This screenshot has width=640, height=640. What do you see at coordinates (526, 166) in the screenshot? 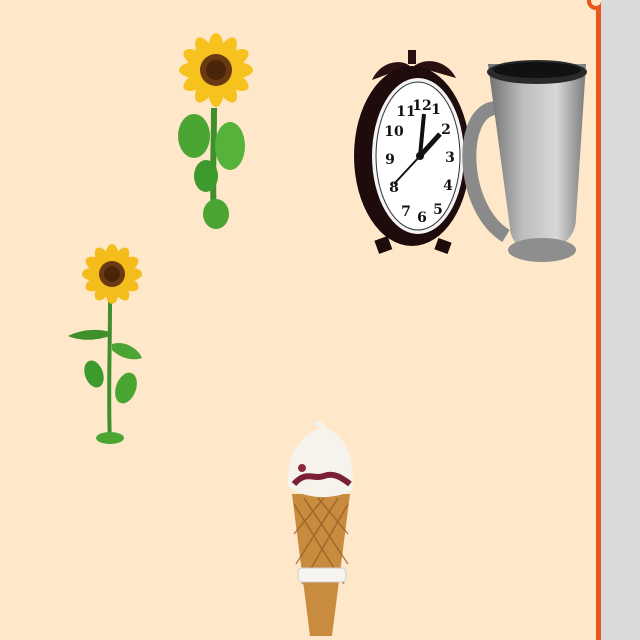
I see `mug-icon` at bounding box center [526, 166].